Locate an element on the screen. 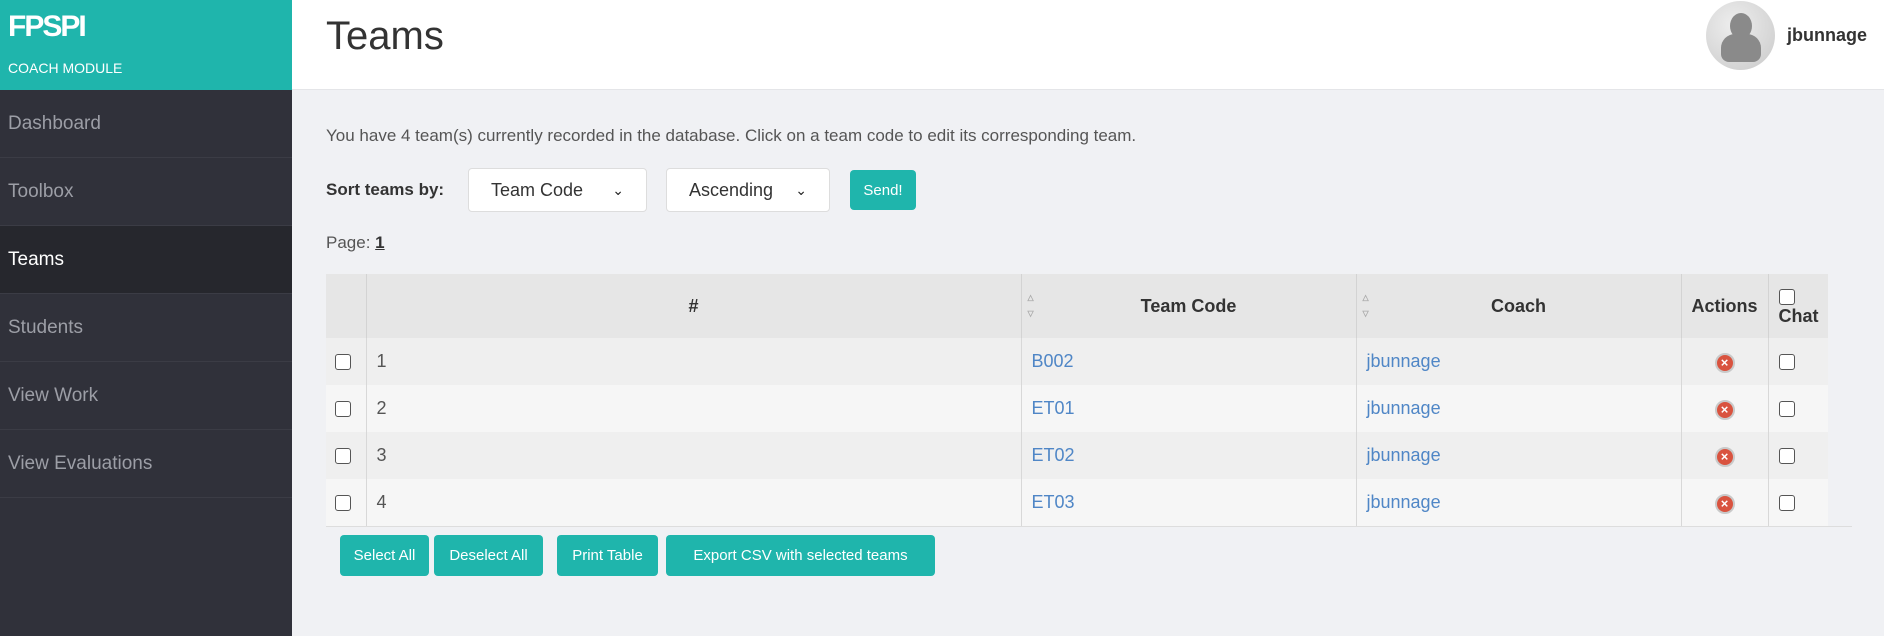 The width and height of the screenshot is (1884, 636). logo: FPSPI is located at coordinates (47, 26).